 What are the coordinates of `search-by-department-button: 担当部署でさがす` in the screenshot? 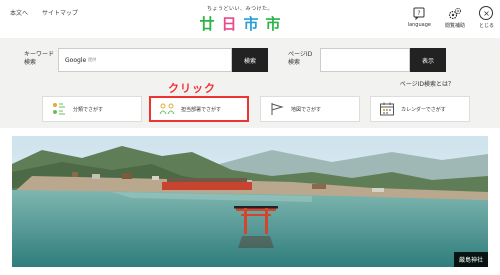 It's located at (199, 109).